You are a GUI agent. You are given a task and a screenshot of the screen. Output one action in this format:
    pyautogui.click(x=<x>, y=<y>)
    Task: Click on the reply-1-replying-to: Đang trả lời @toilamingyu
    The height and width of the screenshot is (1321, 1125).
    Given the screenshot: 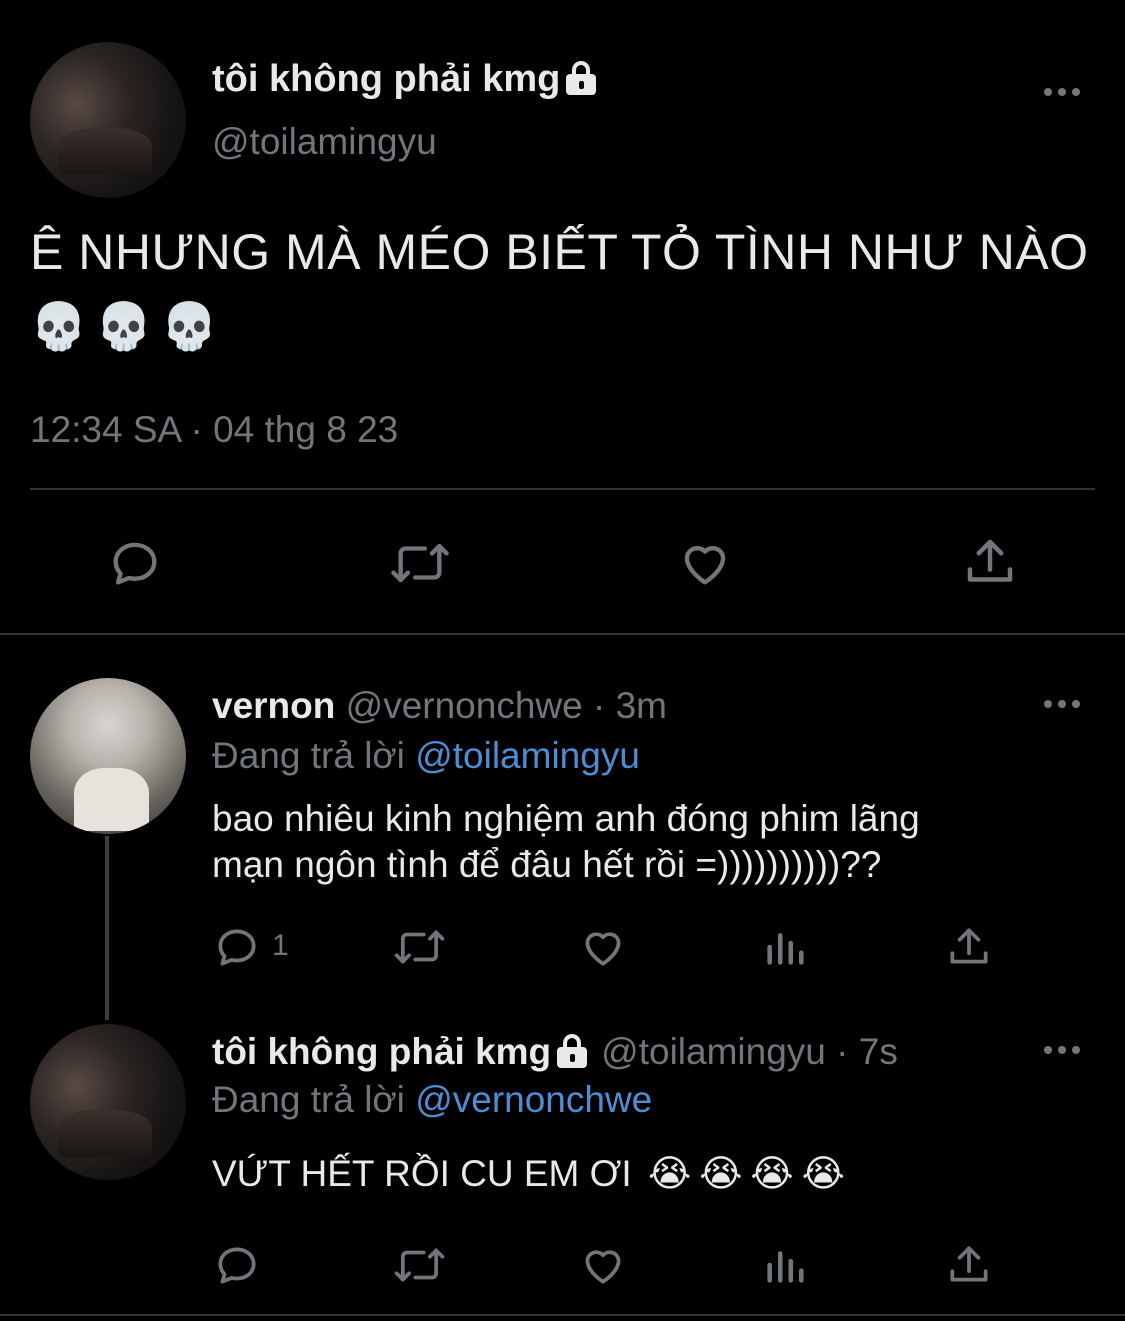 What is the action you would take?
    pyautogui.click(x=426, y=756)
    